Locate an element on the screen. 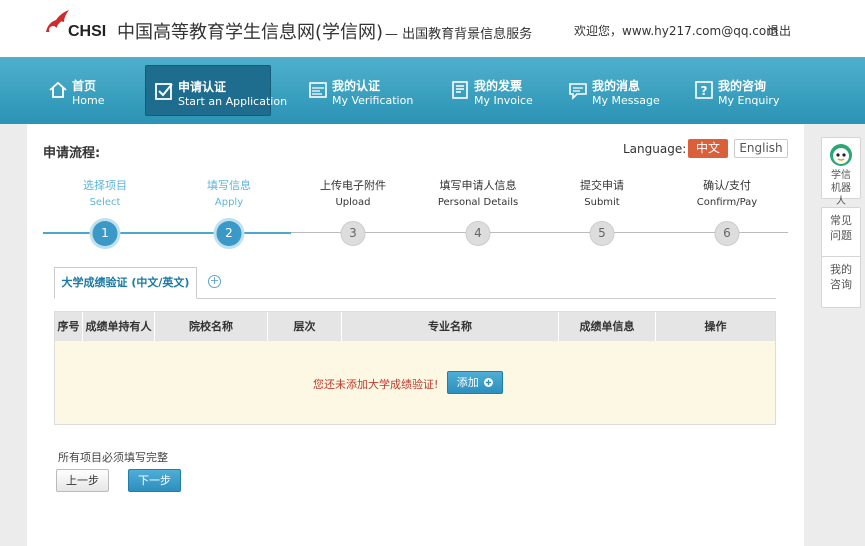 This screenshot has height=546, width=865. home-icon is located at coordinates (58, 89).